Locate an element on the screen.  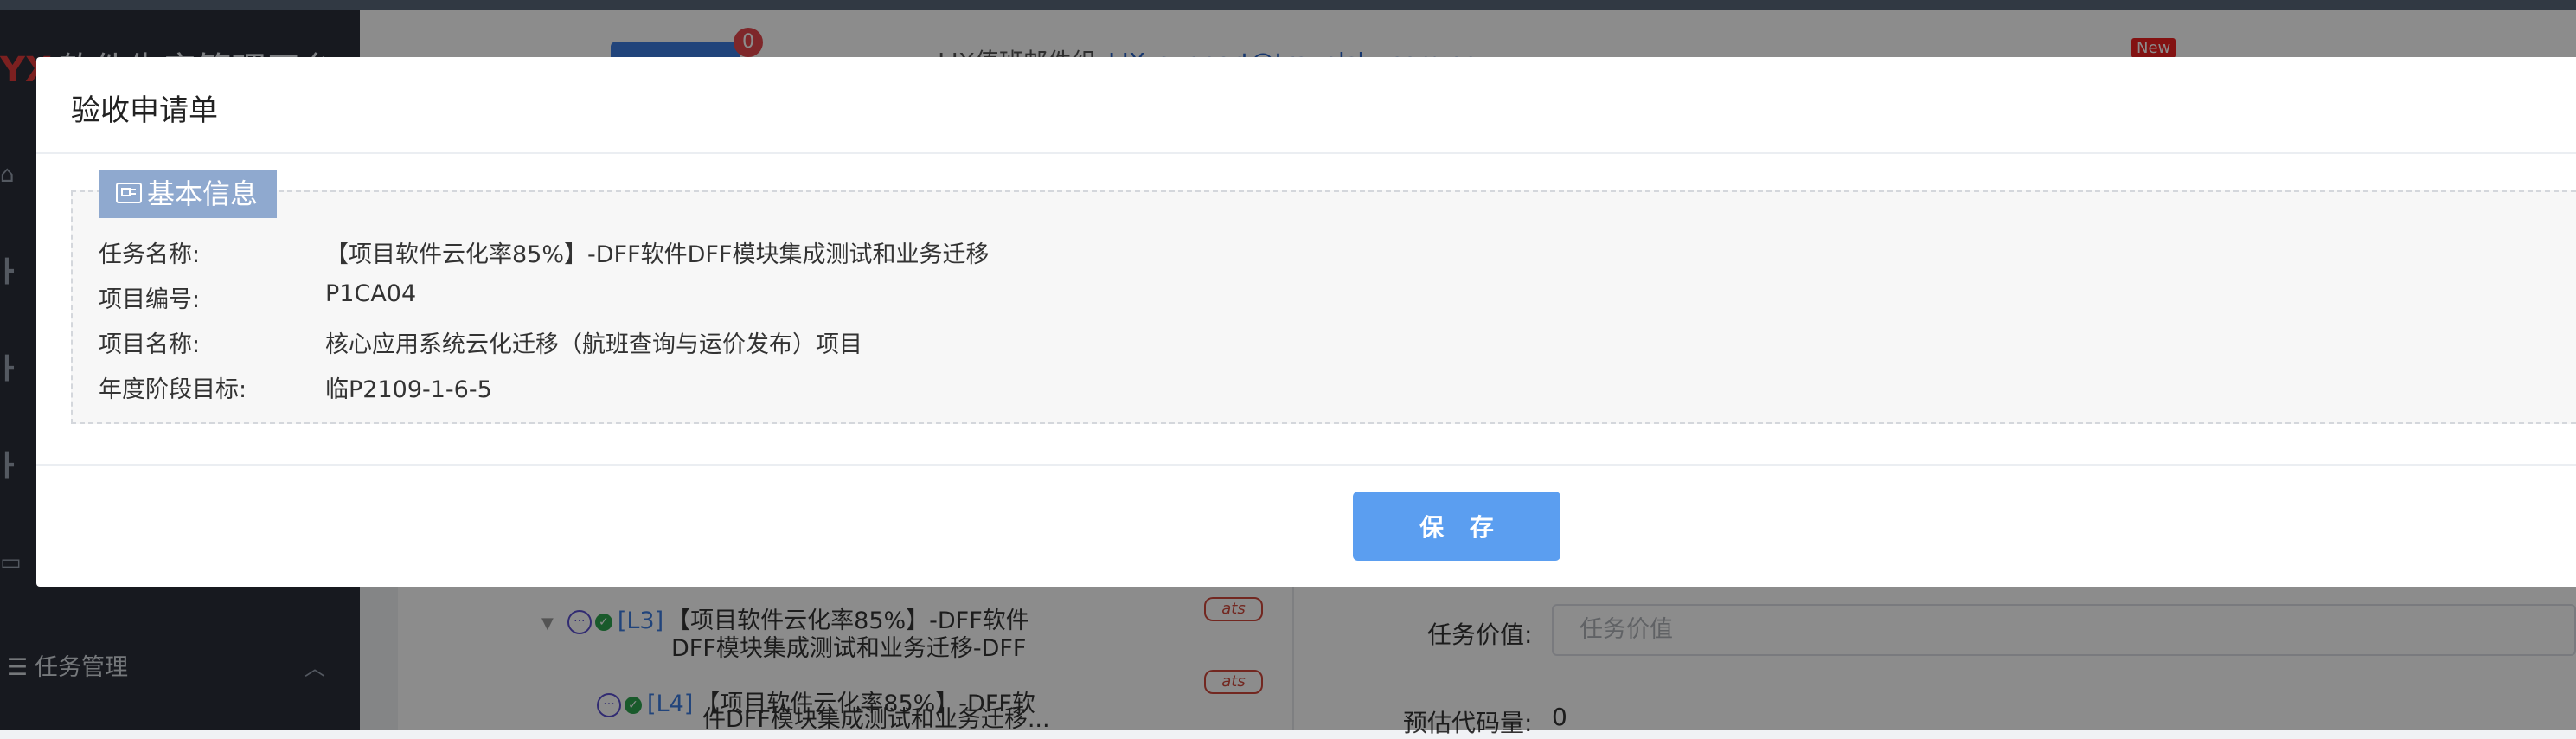
section-legend: 基本信息 is located at coordinates (188, 194).